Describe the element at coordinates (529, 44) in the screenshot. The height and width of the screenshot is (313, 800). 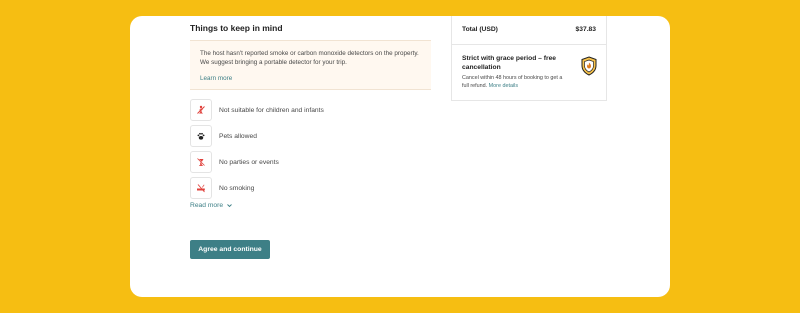
I see `divider` at that location.